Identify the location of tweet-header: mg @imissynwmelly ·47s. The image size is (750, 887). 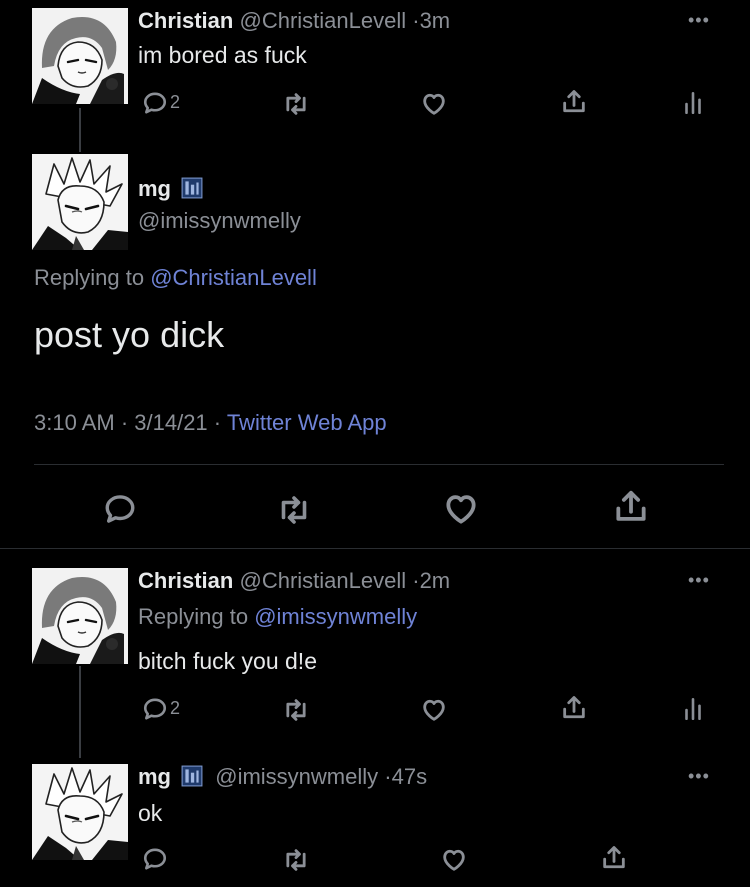
(283, 776).